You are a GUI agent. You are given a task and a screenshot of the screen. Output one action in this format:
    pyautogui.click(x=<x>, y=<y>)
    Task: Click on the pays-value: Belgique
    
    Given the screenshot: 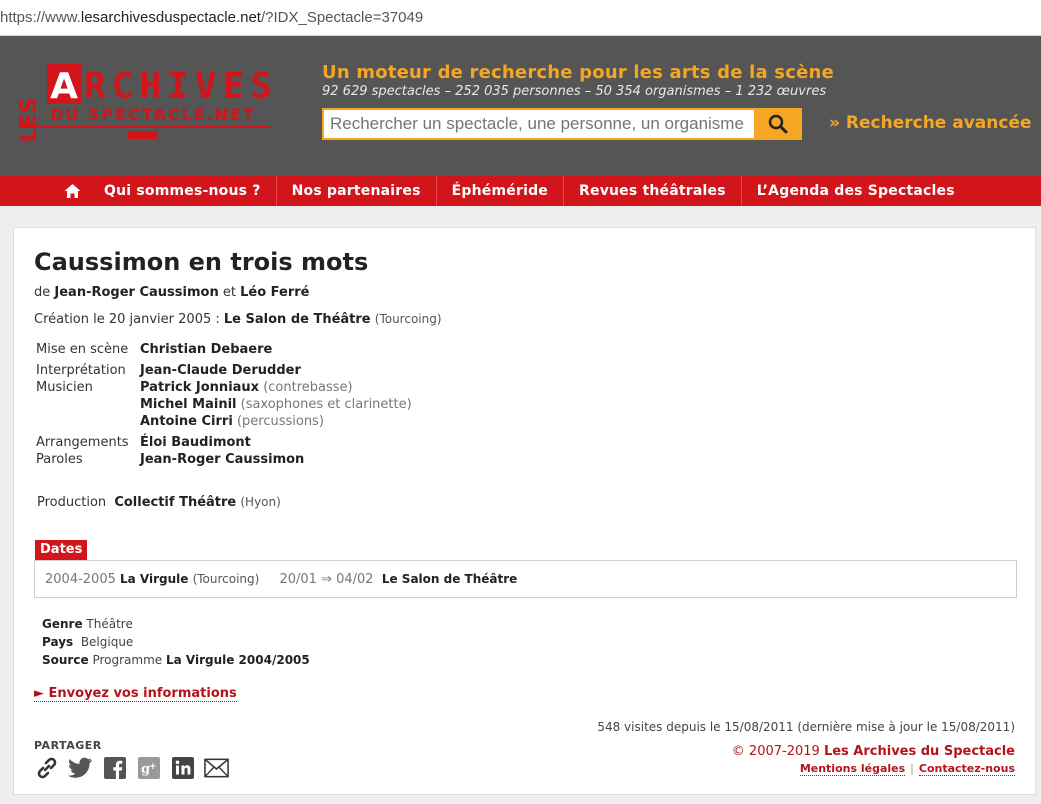 What is the action you would take?
    pyautogui.click(x=107, y=642)
    